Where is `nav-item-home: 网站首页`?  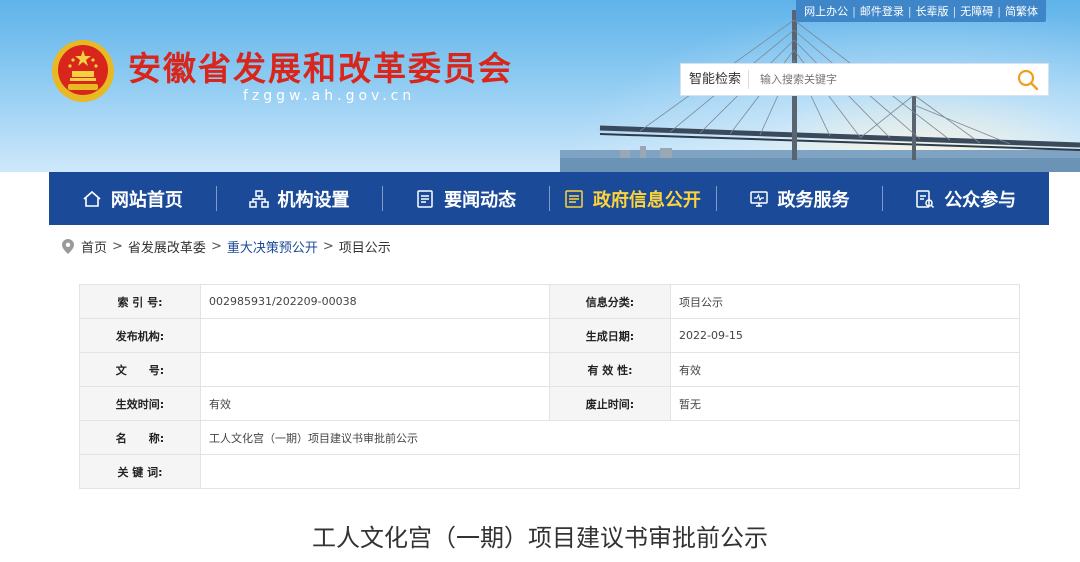
nav-item-home: 网站首页 is located at coordinates (132, 198).